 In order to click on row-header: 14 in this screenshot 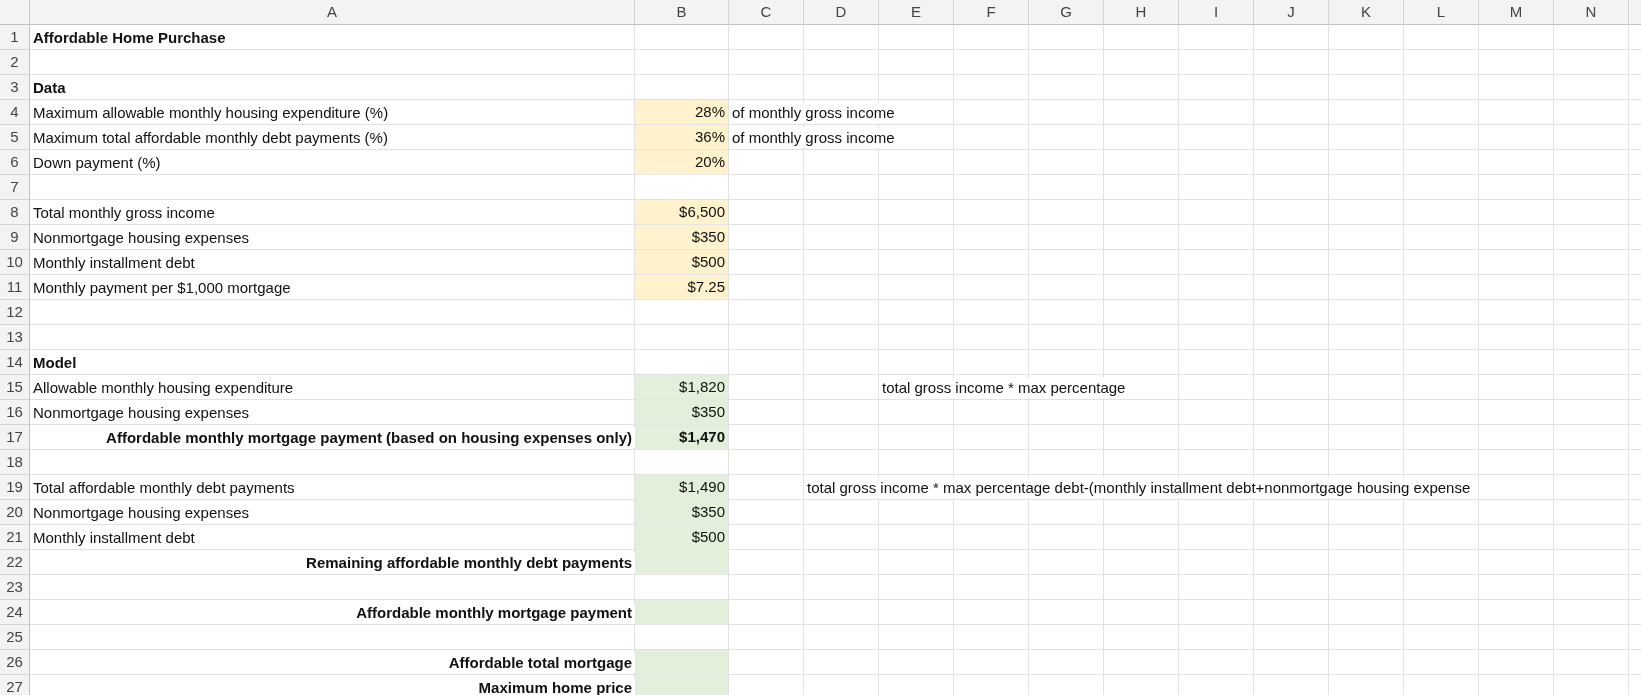, I will do `click(15, 362)`.